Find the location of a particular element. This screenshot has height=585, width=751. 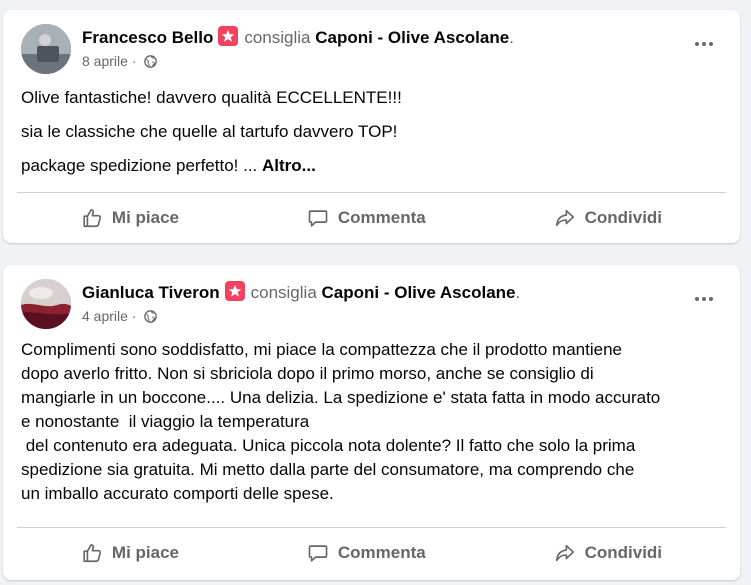

post-text-line: e nonostante il viaggio la temperatura is located at coordinates (165, 421).